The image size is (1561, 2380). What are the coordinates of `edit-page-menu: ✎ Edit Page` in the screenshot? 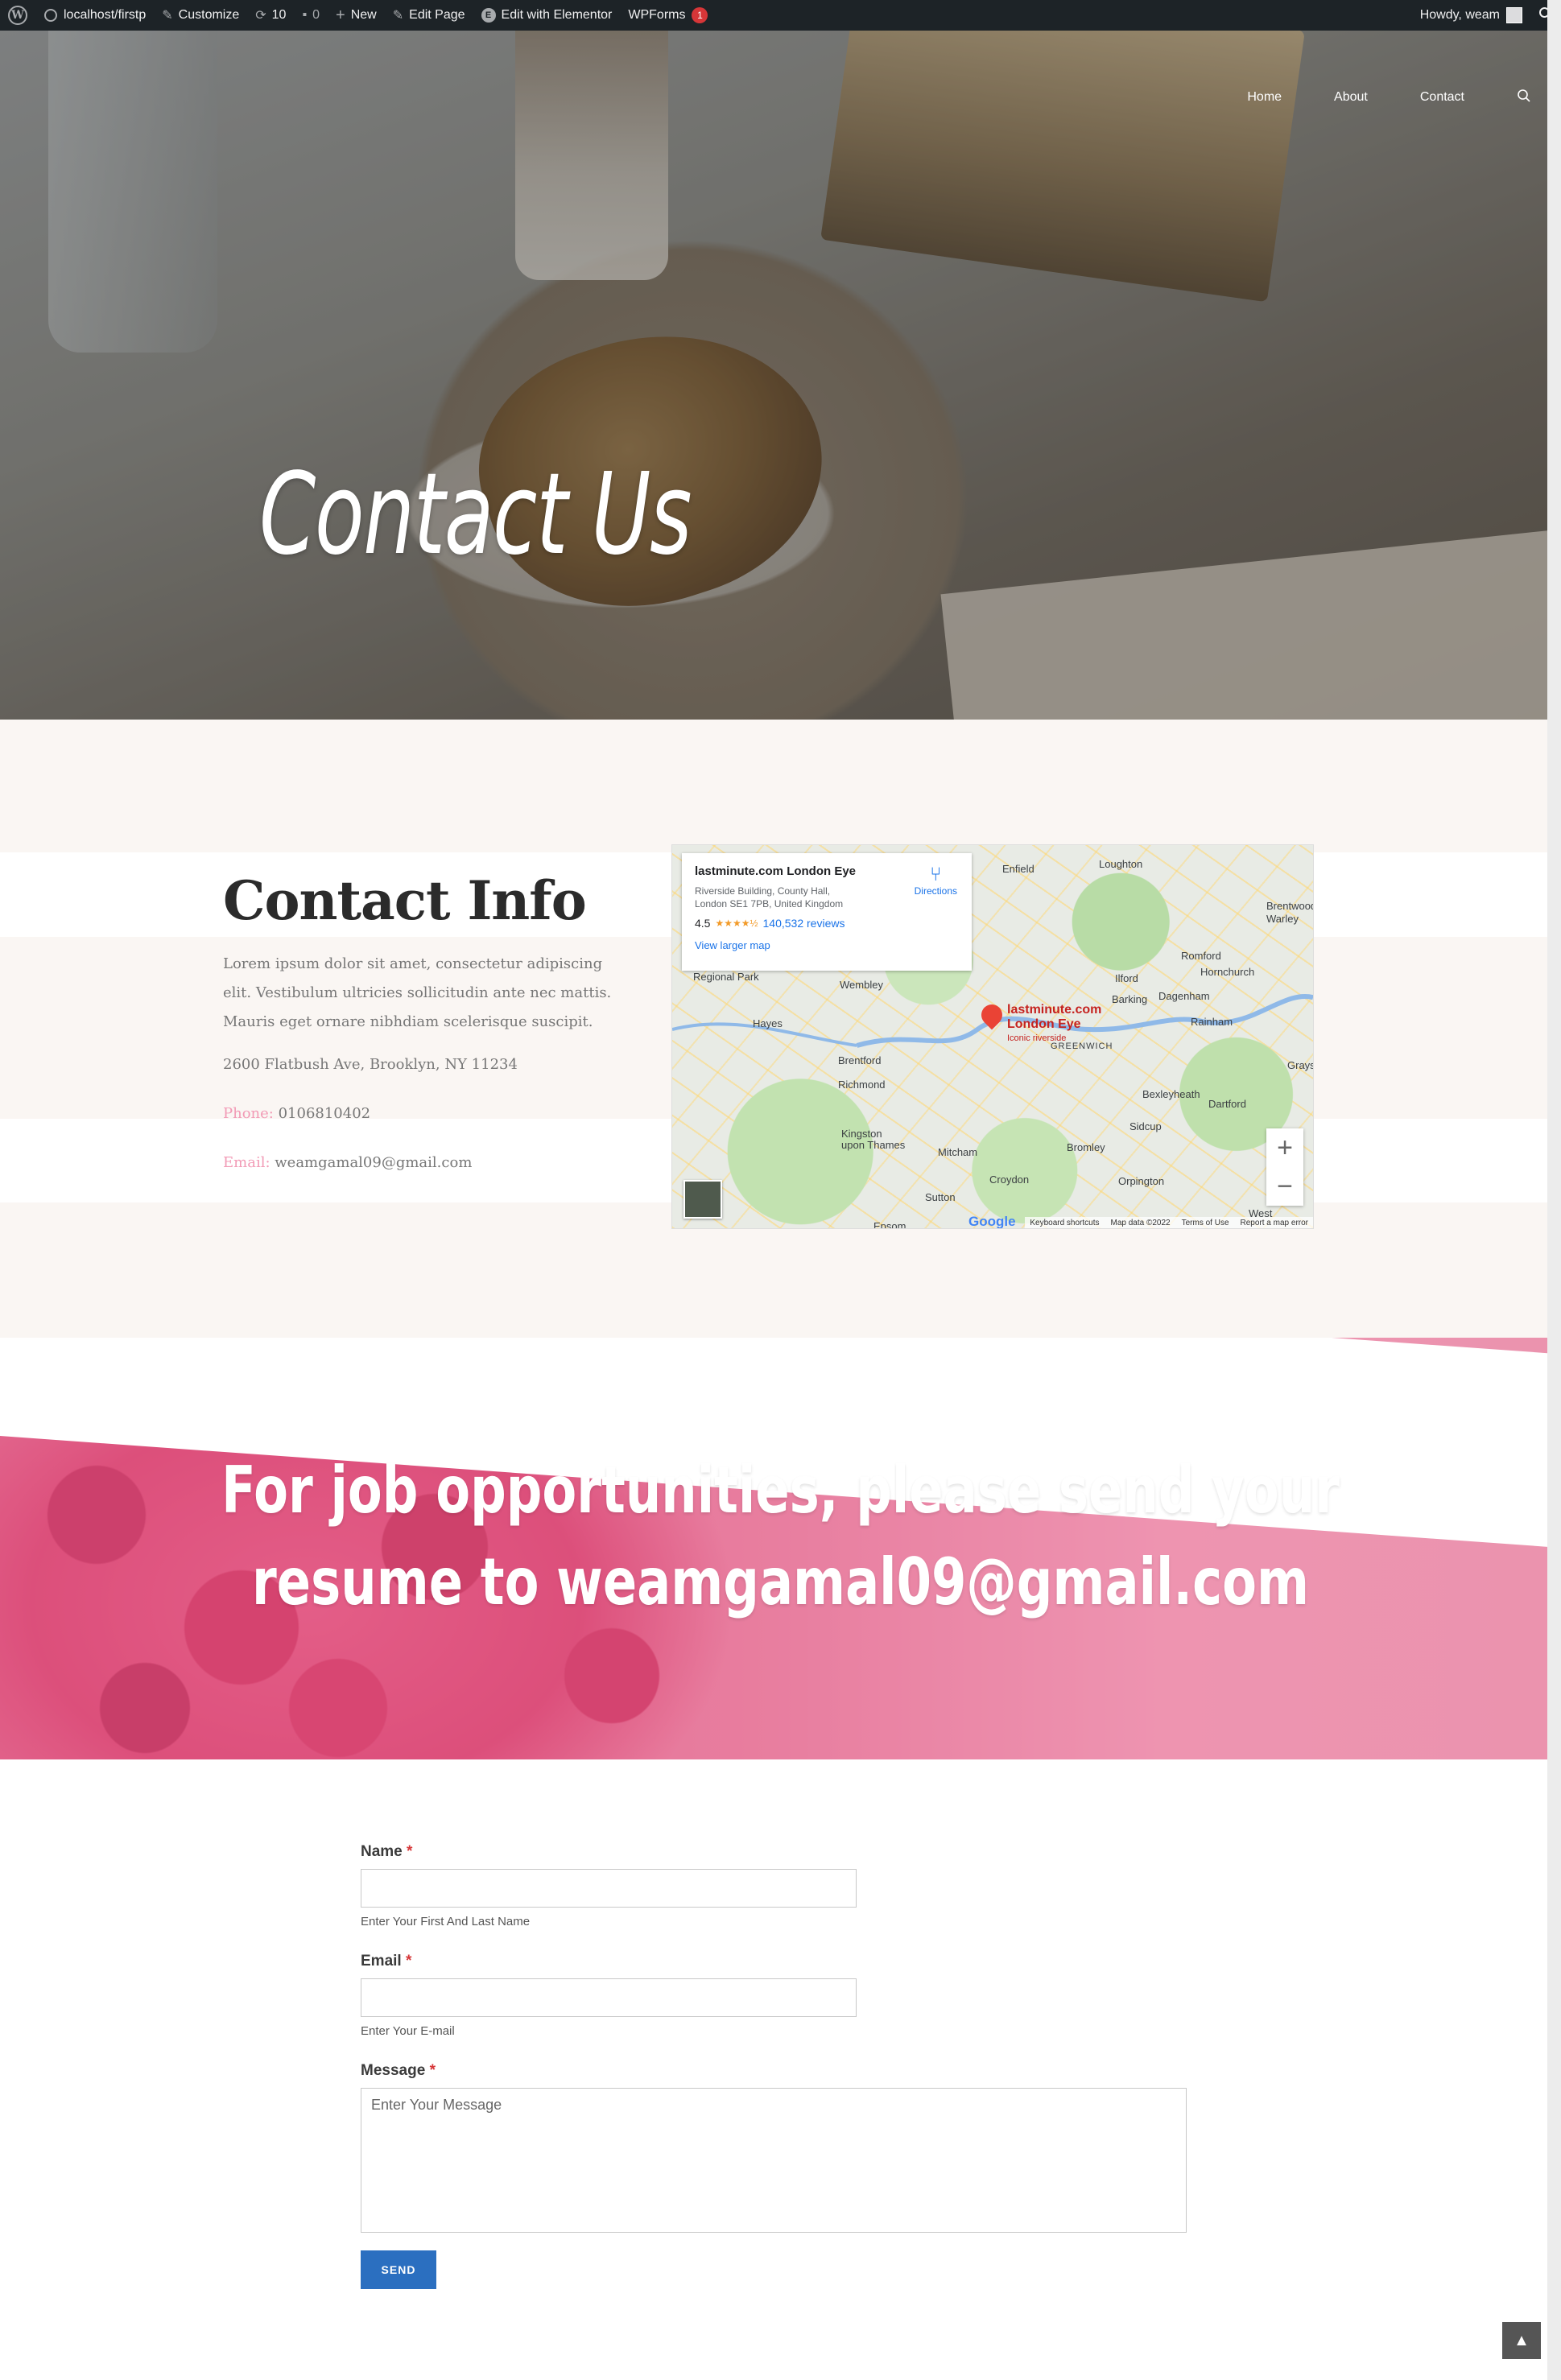 It's located at (429, 15).